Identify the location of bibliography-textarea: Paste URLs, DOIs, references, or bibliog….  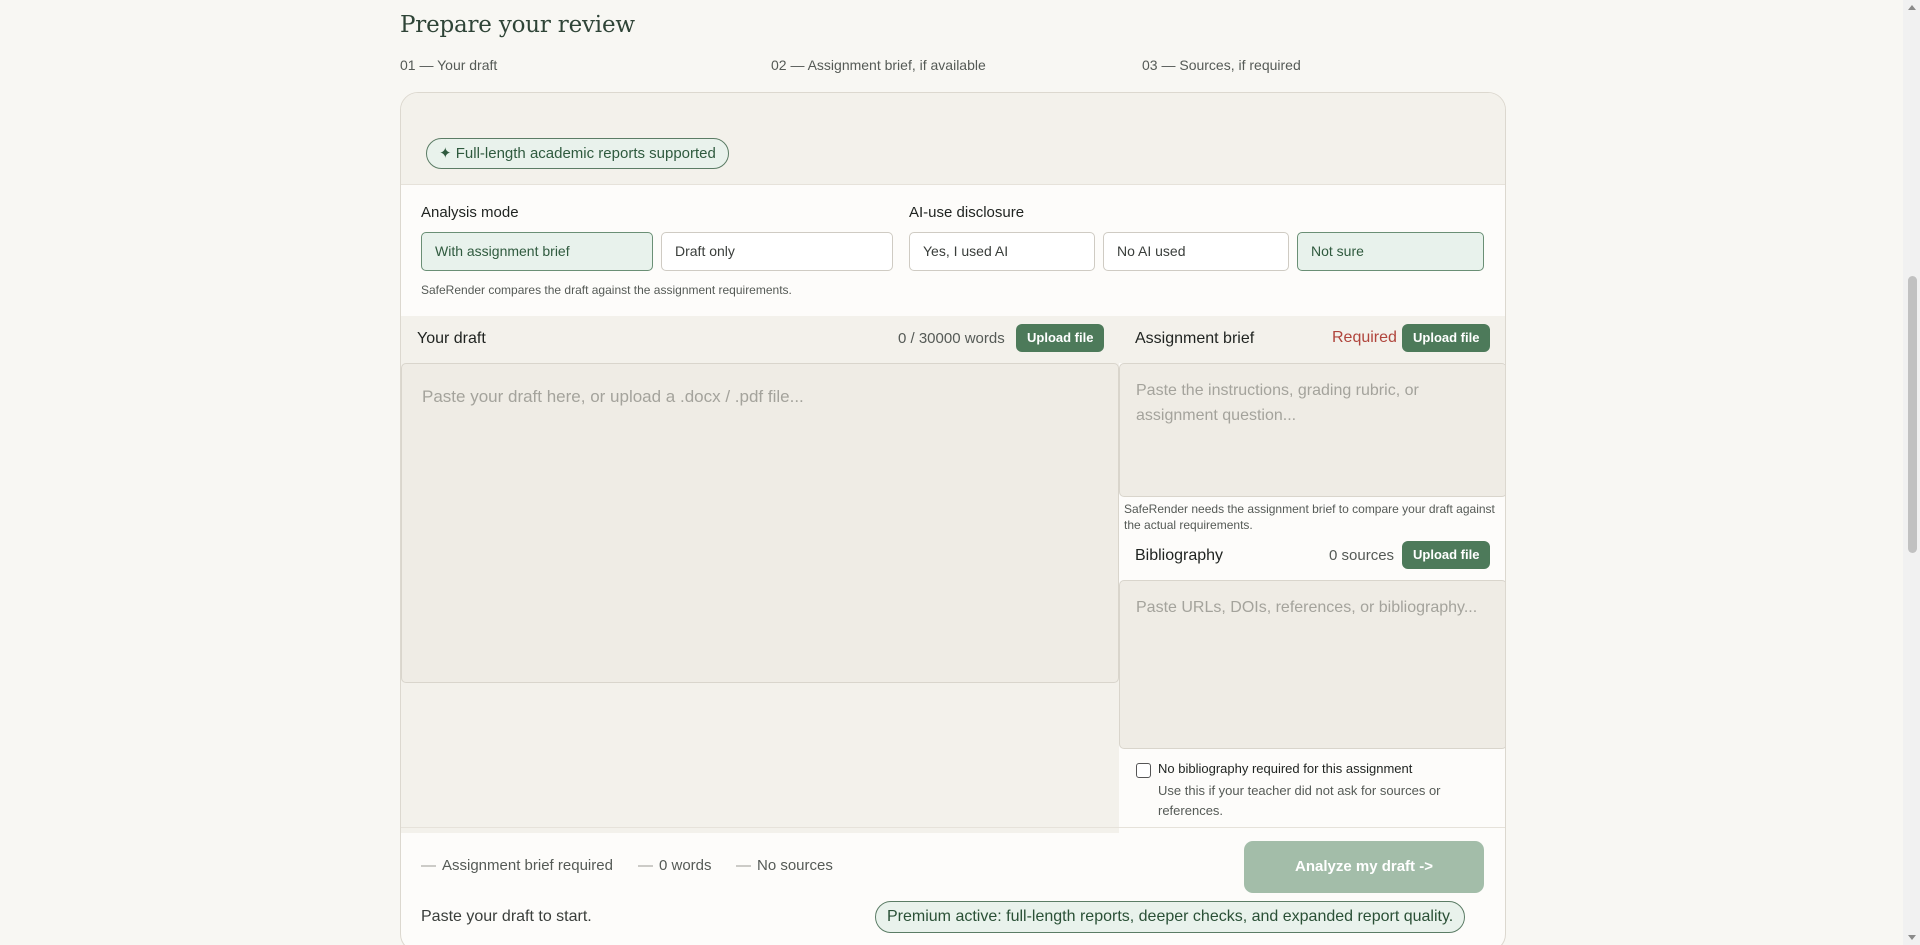
(1312, 664).